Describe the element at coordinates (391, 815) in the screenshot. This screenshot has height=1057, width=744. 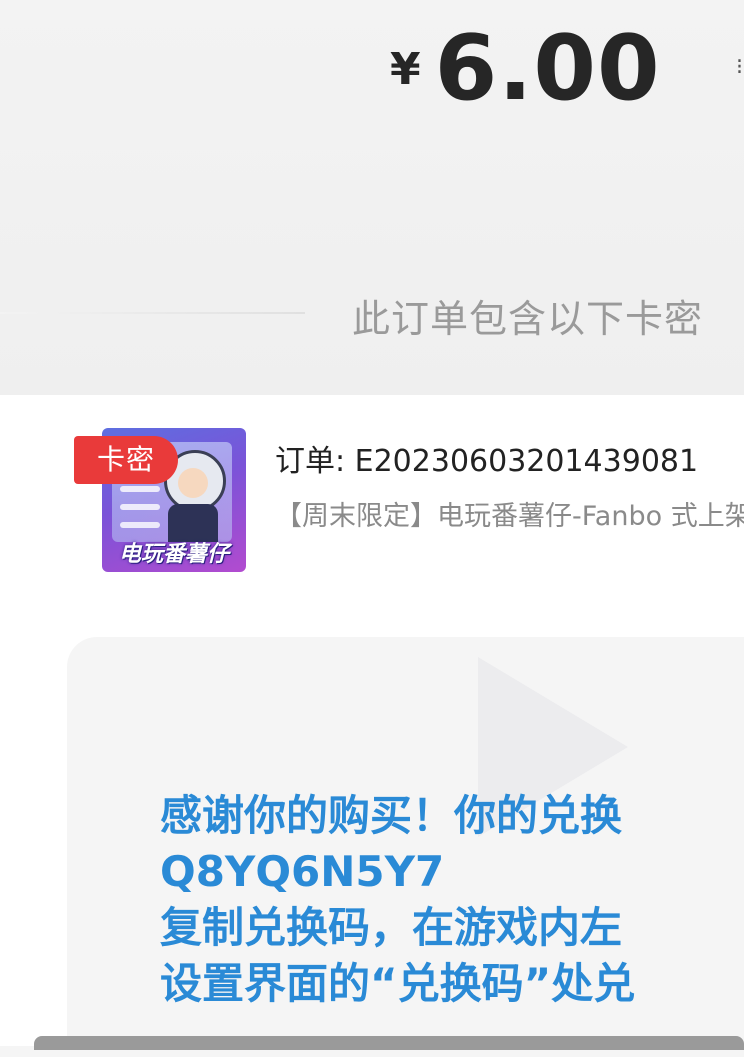
I see `redeem-line-thanks: 感谢你的购买！你的兑换` at that location.